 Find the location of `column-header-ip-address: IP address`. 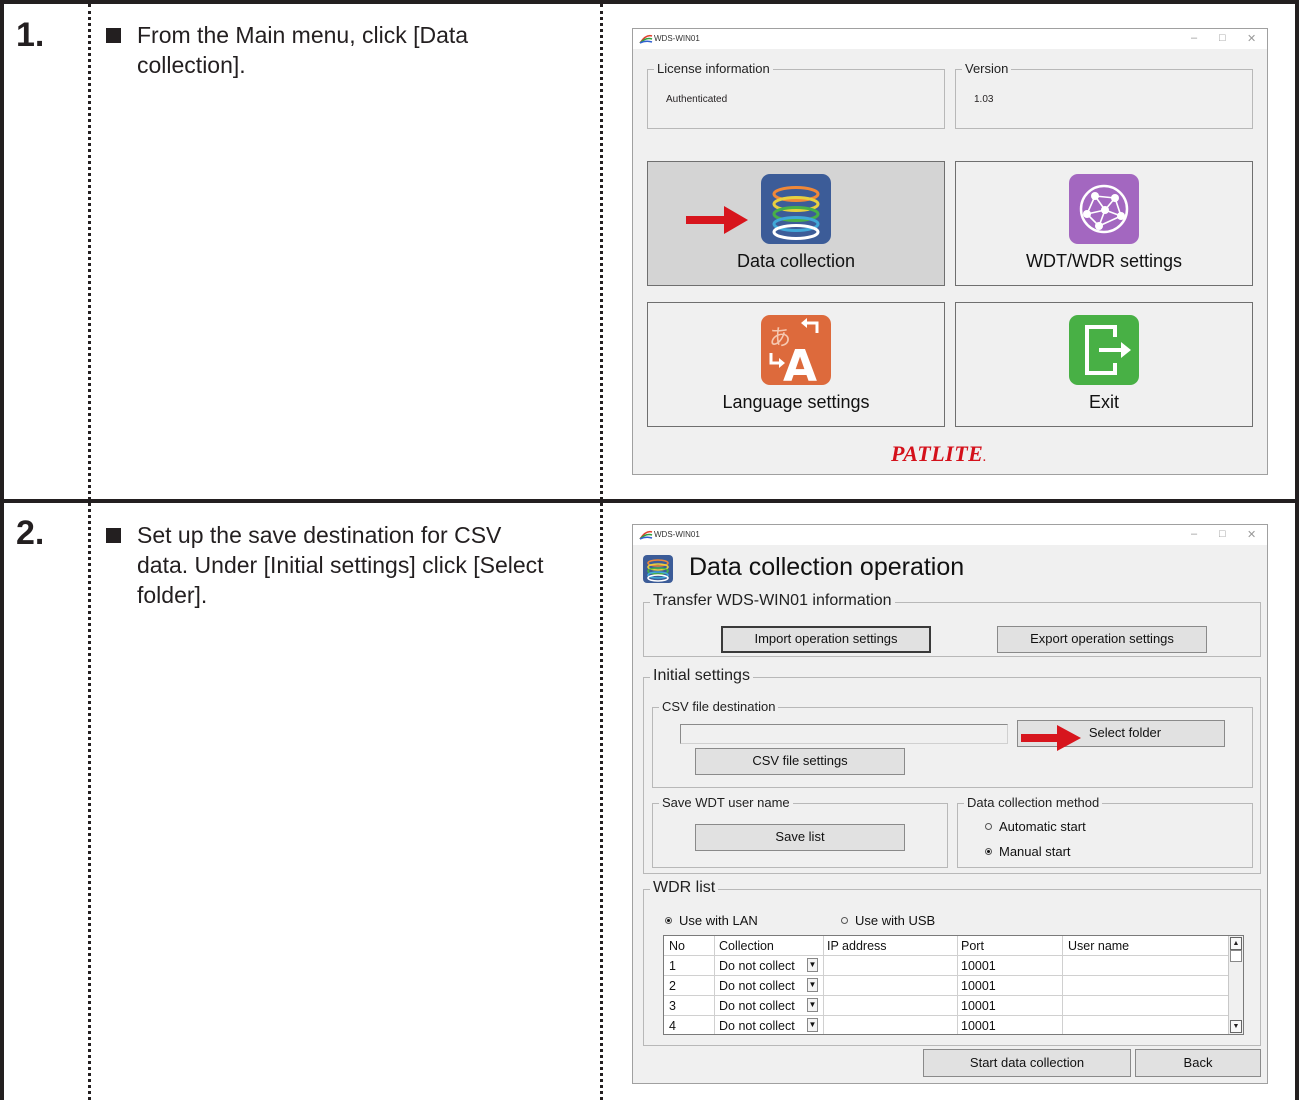

column-header-ip-address: IP address is located at coordinates (857, 946).